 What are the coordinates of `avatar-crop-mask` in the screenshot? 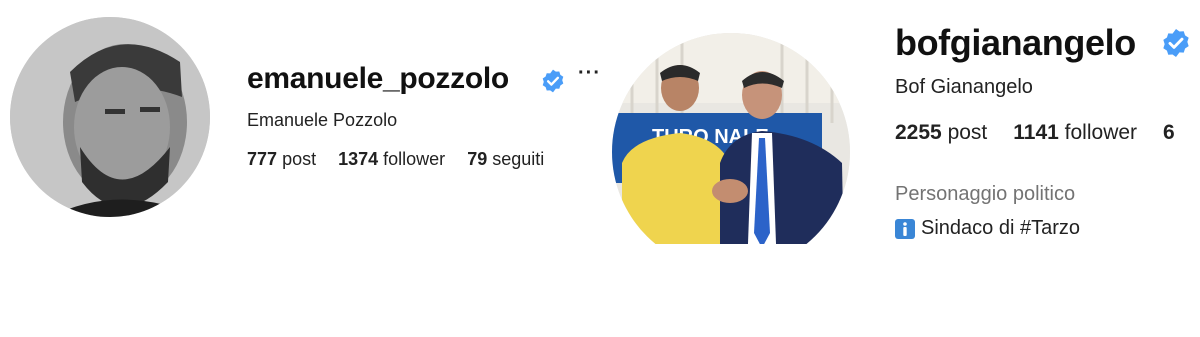 It's located at (735, 290).